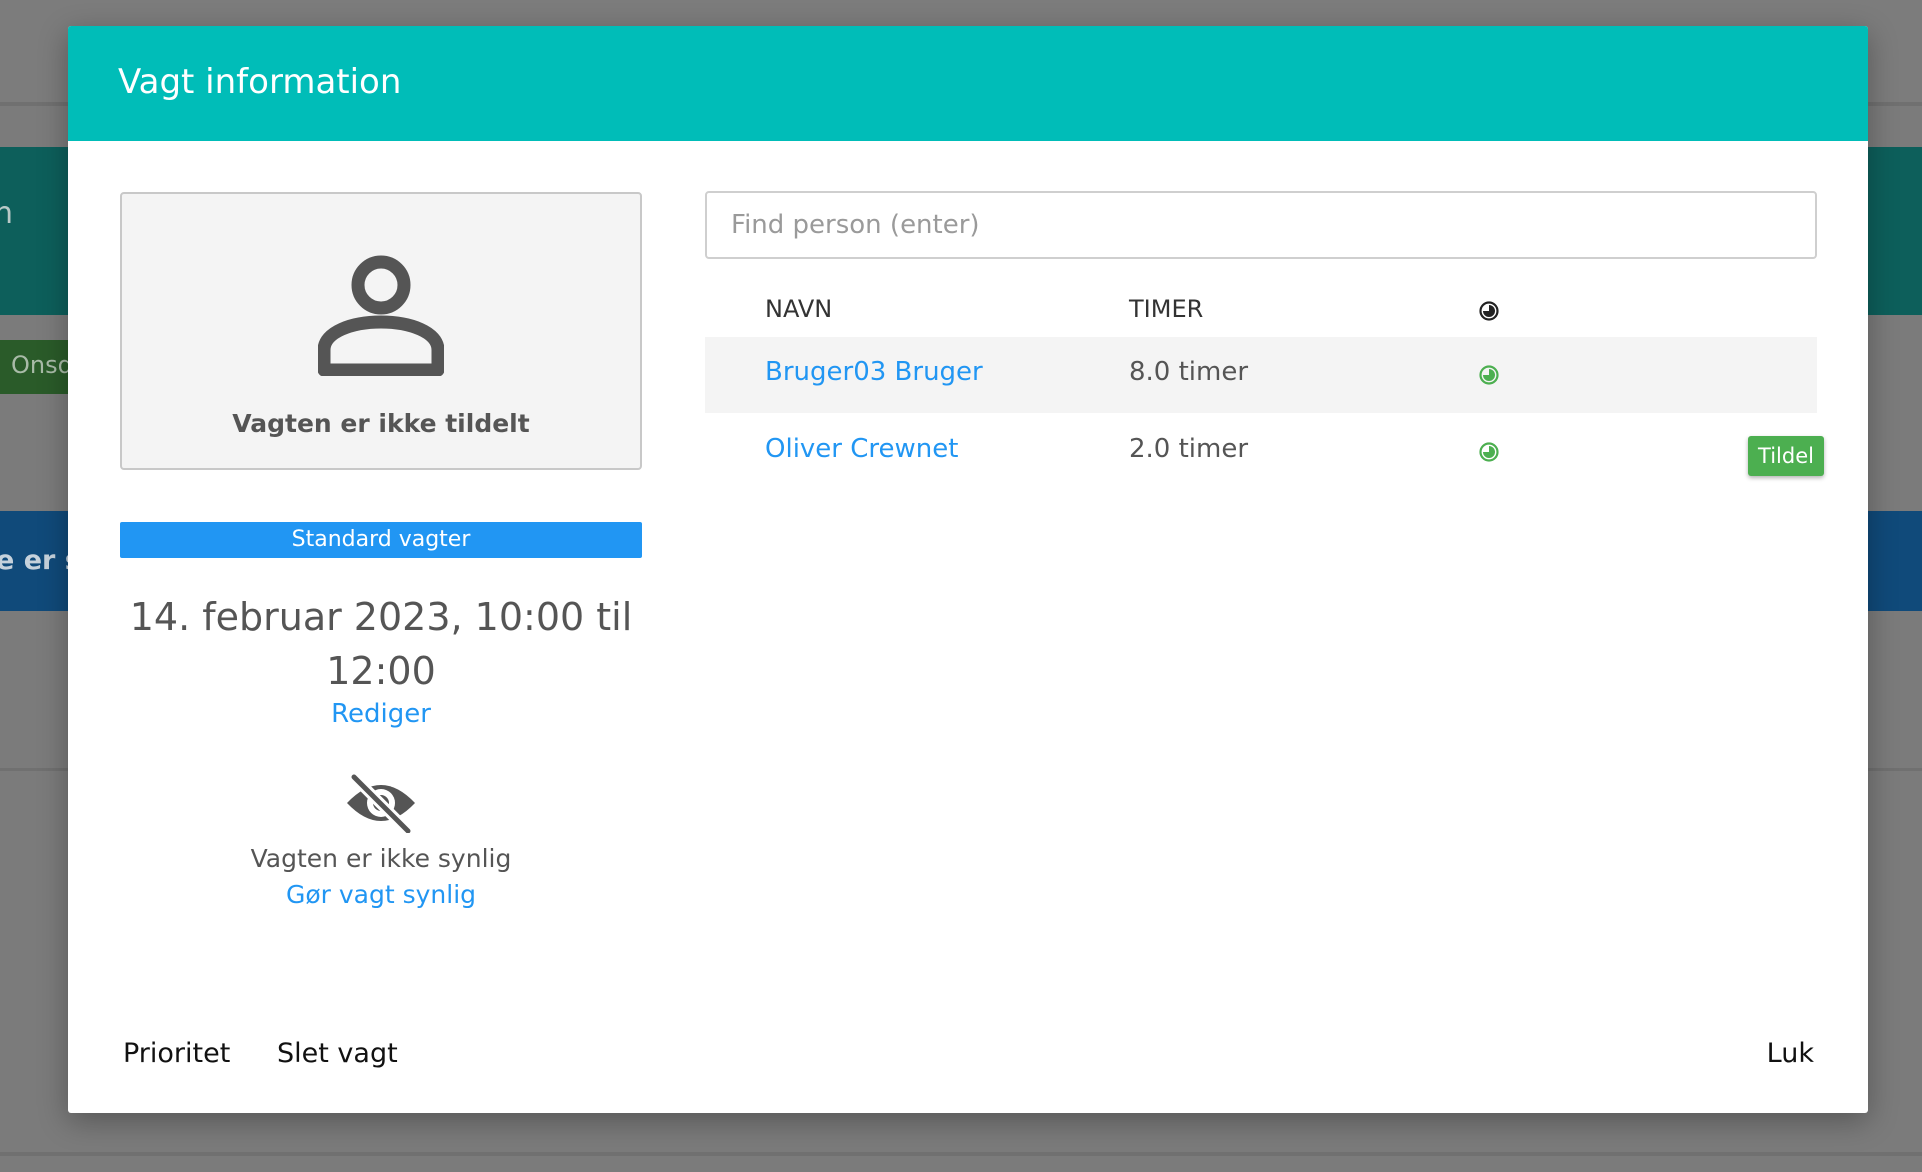  I want to click on background-divider, so click(961, 1154).